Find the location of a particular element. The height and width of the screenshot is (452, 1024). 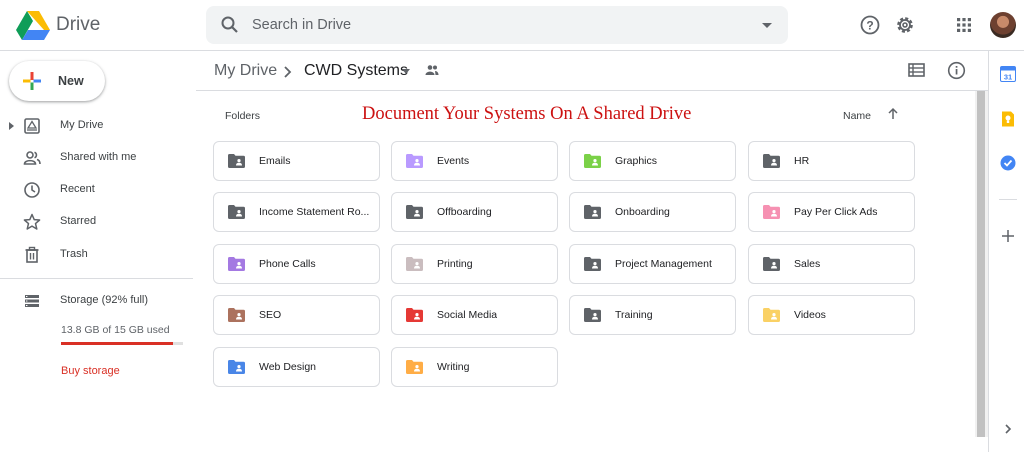

sidebar-item-label: Trash is located at coordinates (74, 254).